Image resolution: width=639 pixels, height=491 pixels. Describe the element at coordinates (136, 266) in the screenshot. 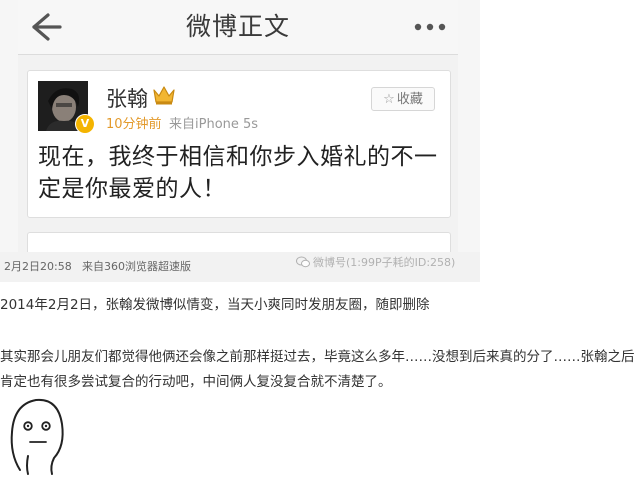

I see `meta-client: 来自360浏览器超速版` at that location.